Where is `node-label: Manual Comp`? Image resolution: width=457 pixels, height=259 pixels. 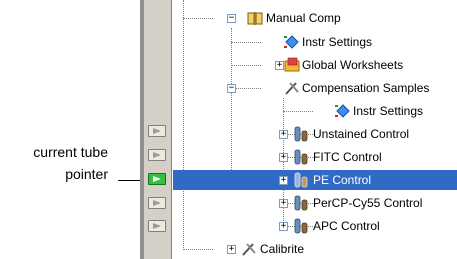 node-label: Manual Comp is located at coordinates (303, 18).